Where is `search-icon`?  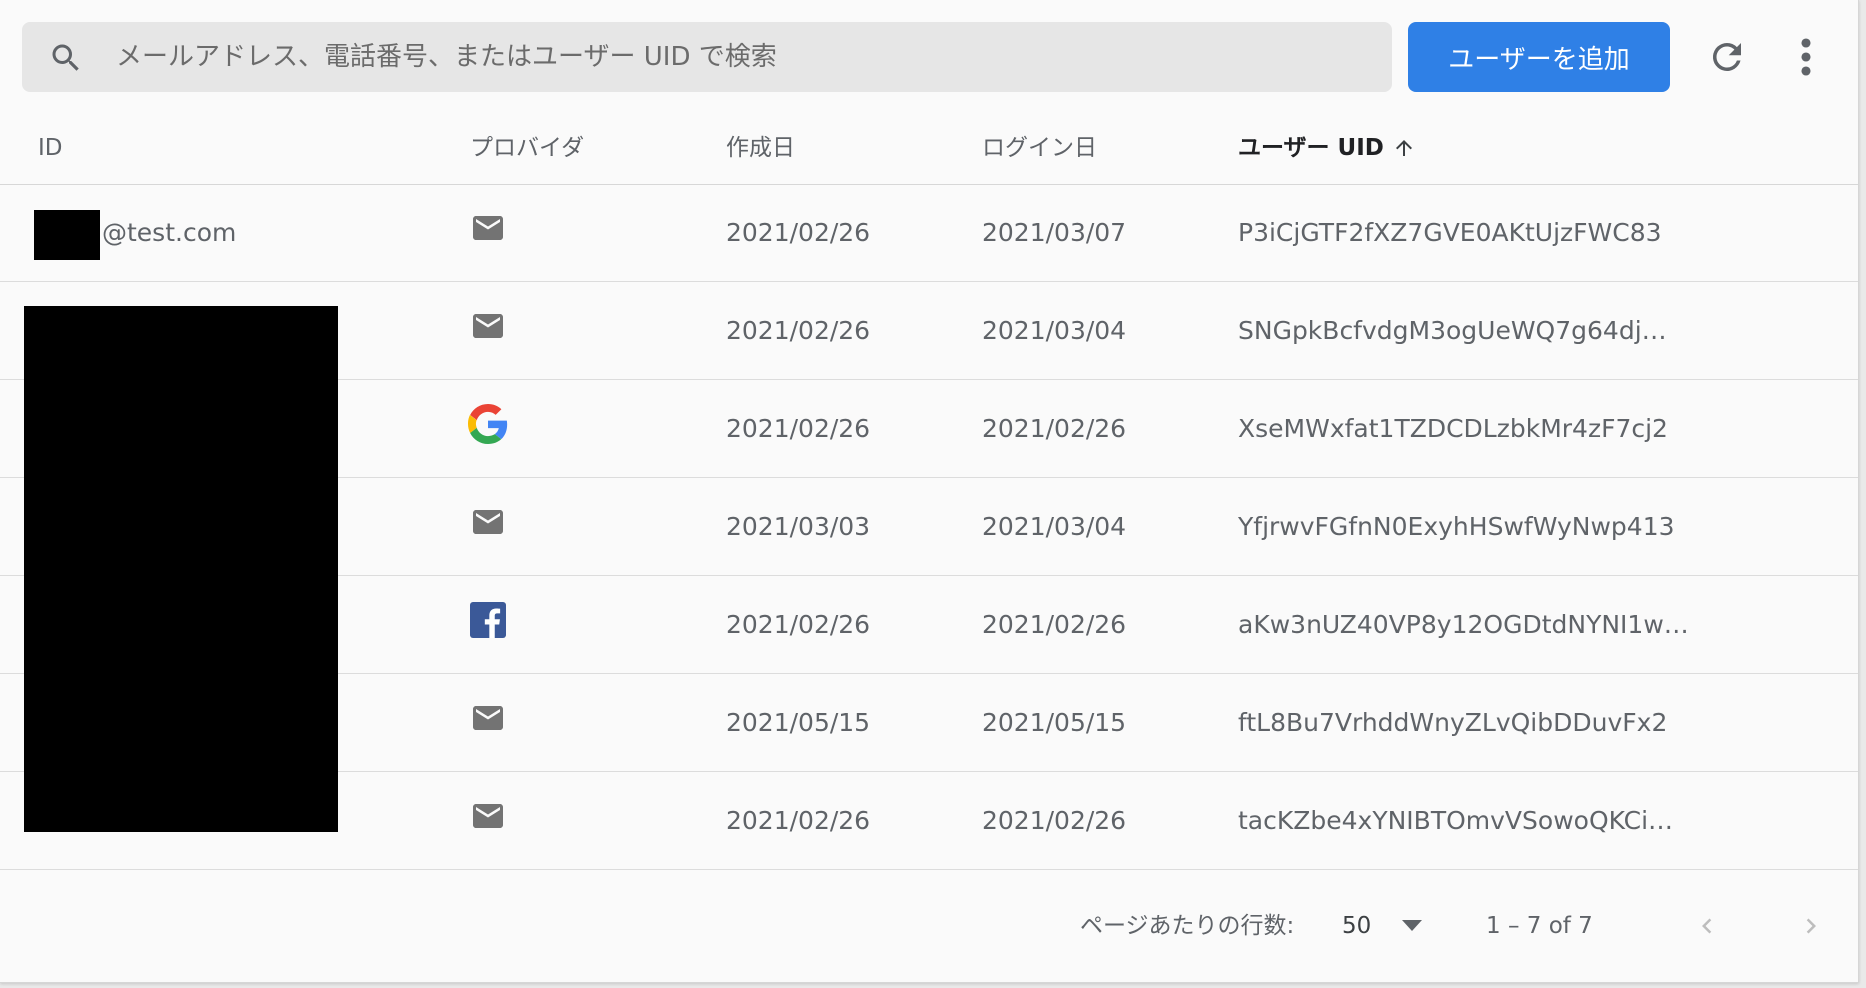
search-icon is located at coordinates (65, 57).